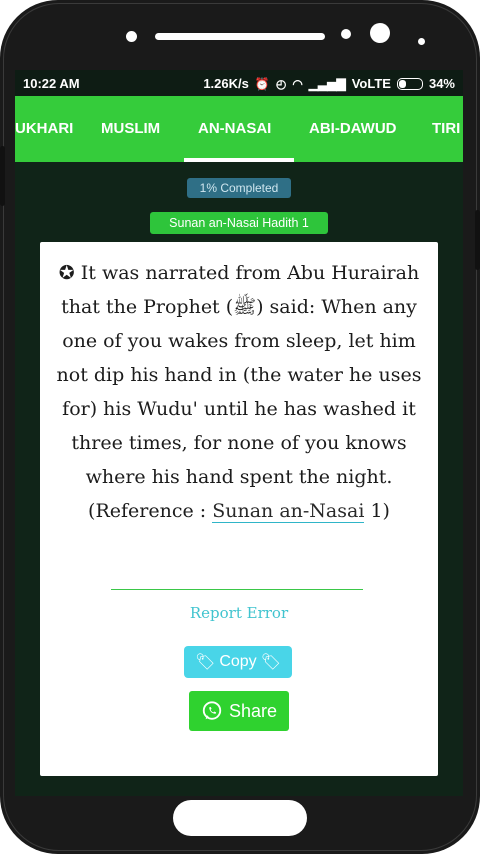 The image size is (480, 854). What do you see at coordinates (346, 34) in the screenshot?
I see `proximity-sensor` at bounding box center [346, 34].